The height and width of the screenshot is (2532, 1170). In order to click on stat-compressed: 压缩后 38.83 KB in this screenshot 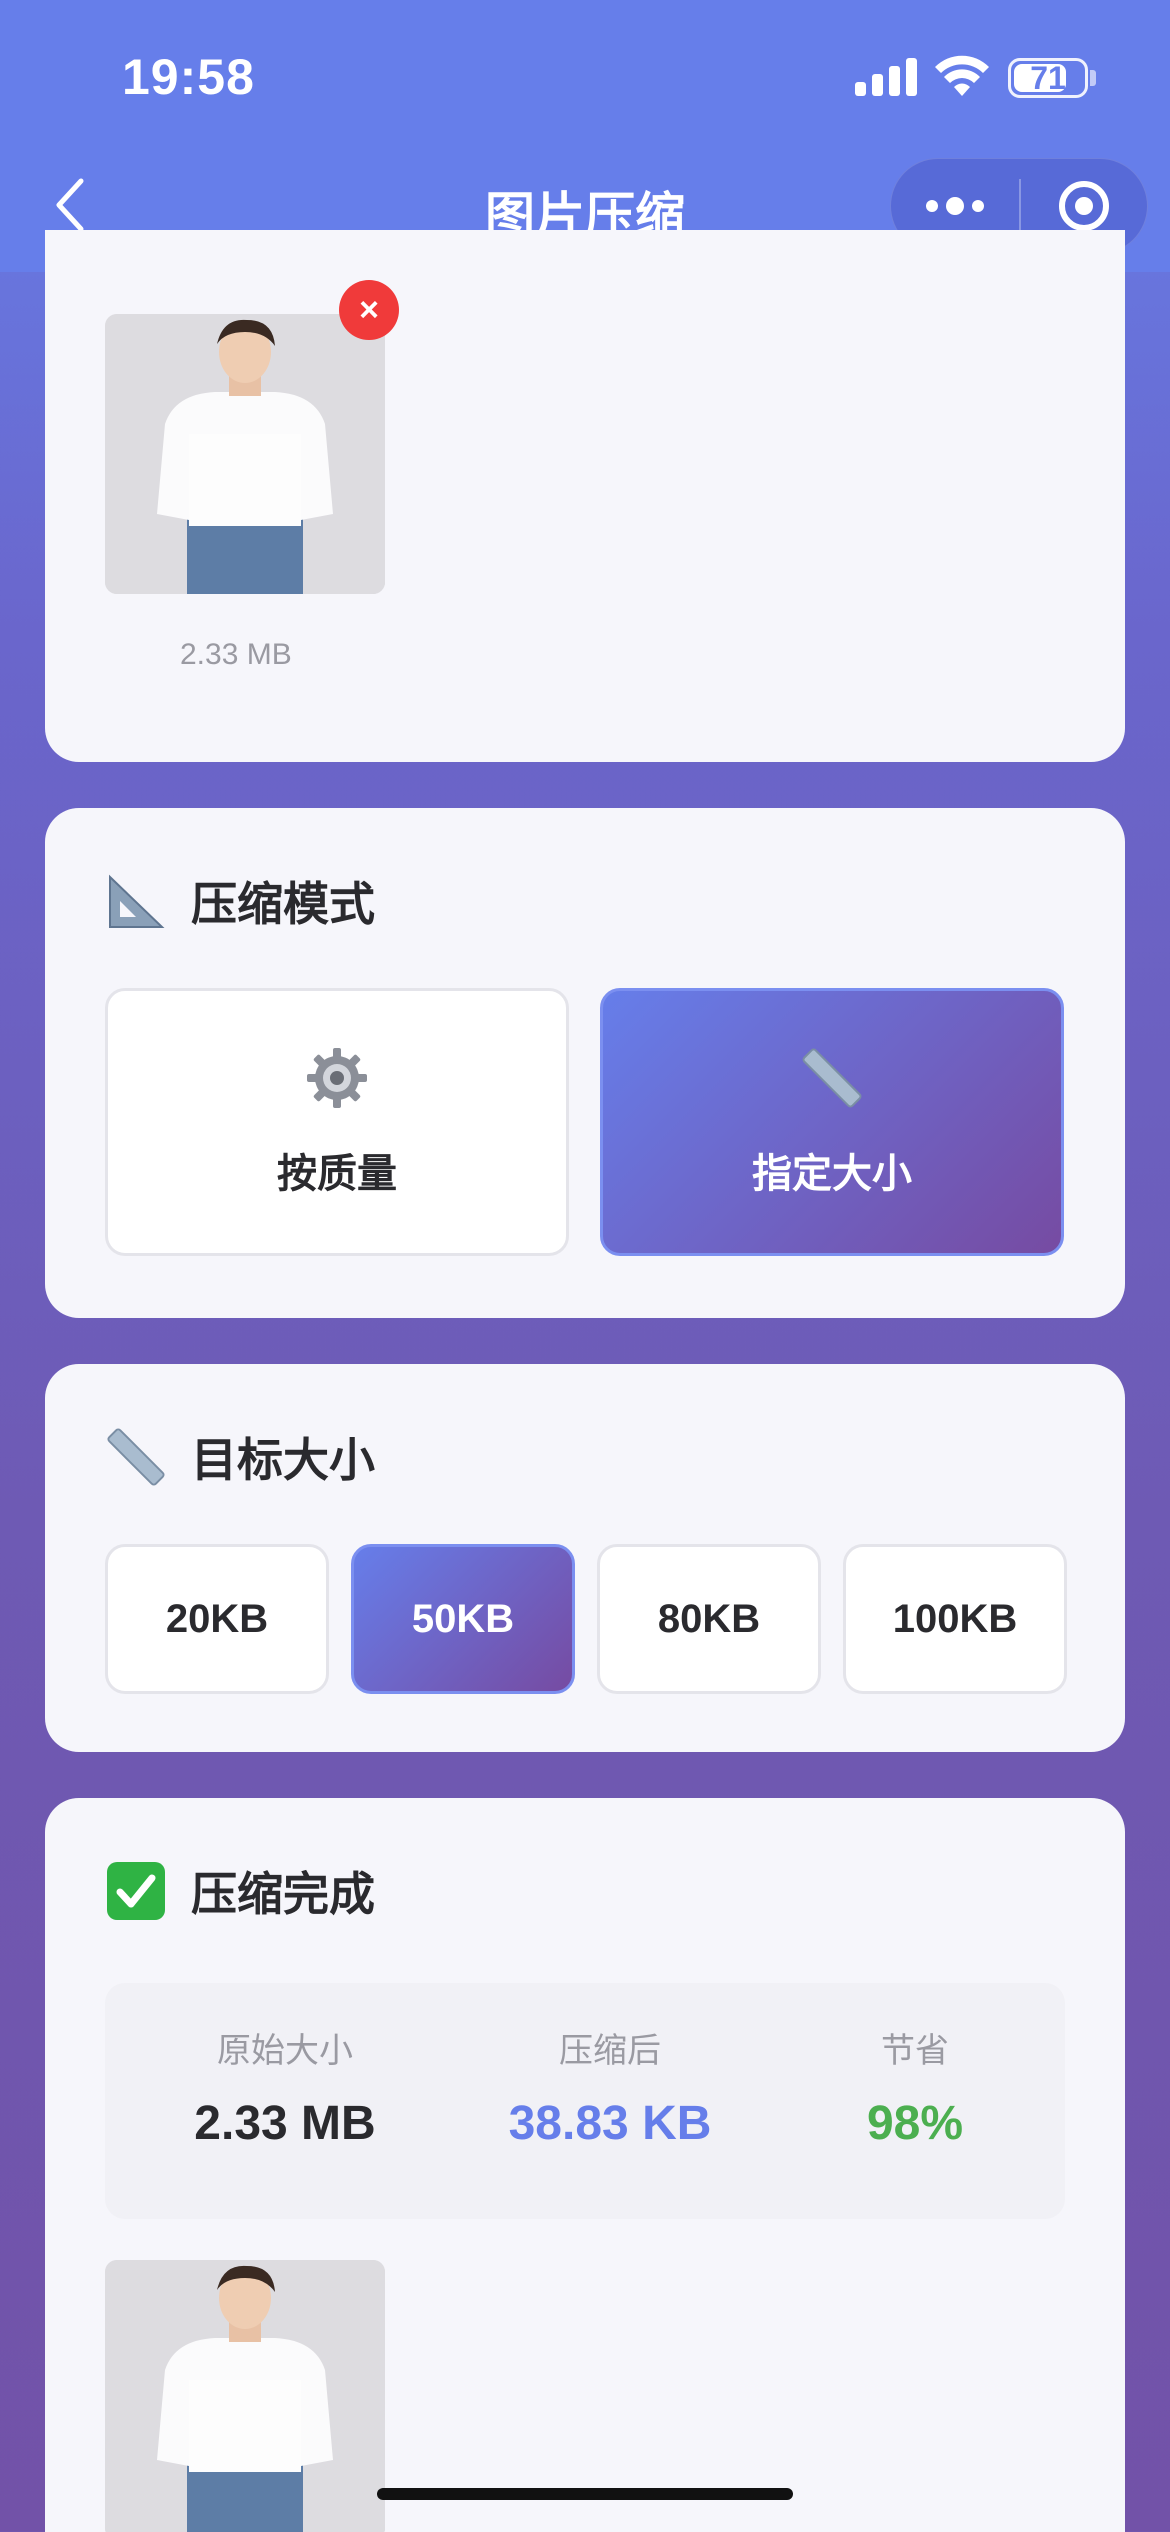, I will do `click(610, 2087)`.